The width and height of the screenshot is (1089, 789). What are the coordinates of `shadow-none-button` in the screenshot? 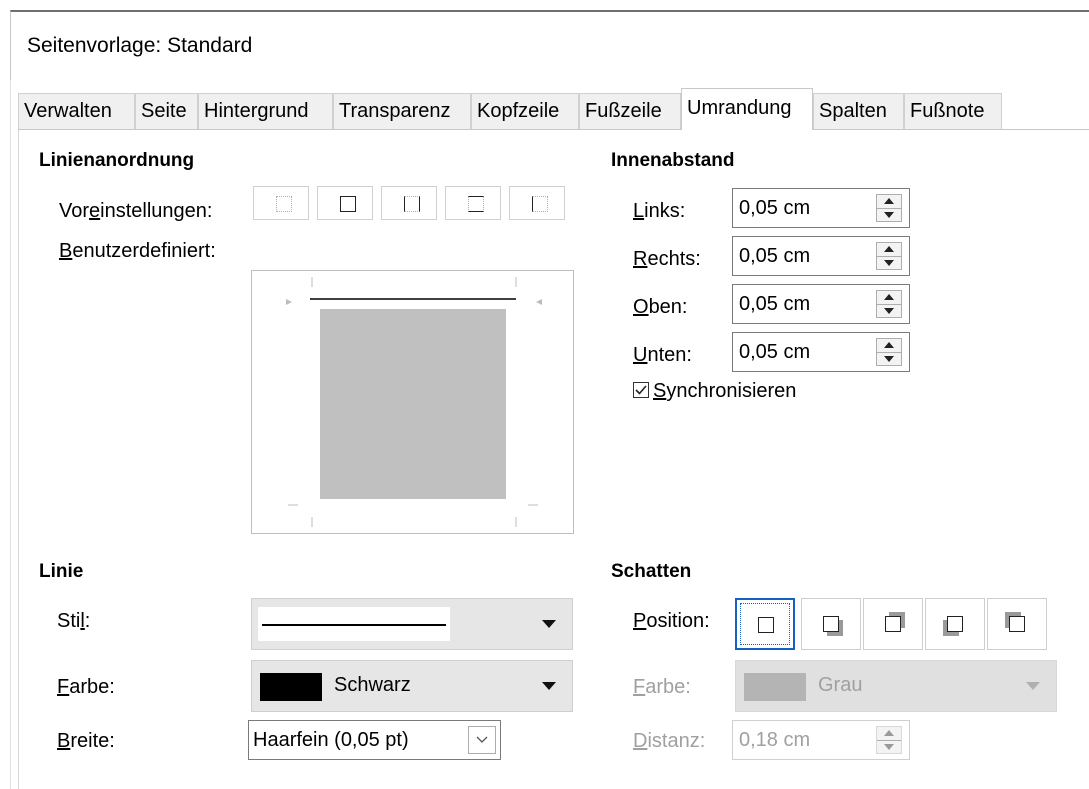 It's located at (765, 624).